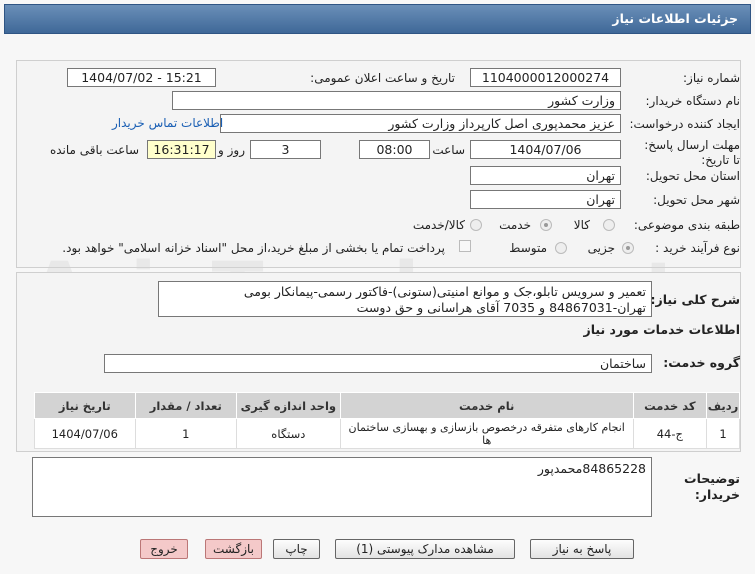  Describe the element at coordinates (231, 150) in the screenshot. I see `days-label: روز و` at that location.